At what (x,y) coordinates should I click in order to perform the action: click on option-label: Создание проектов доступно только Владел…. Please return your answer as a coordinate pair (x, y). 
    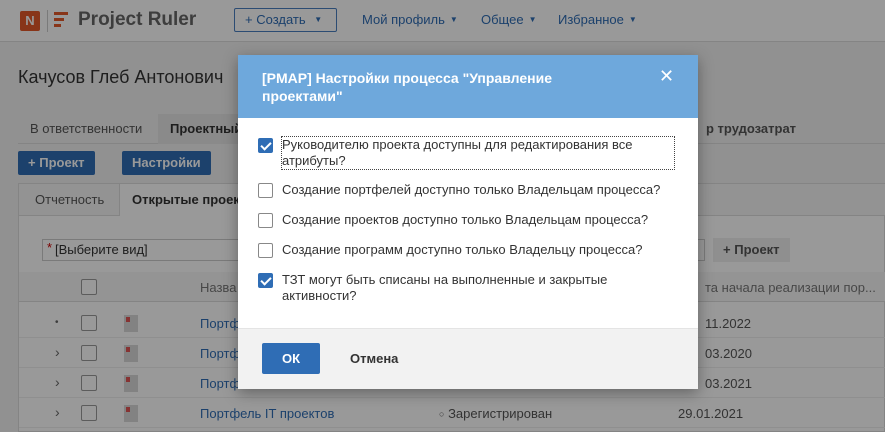
    Looking at the image, I should click on (465, 219).